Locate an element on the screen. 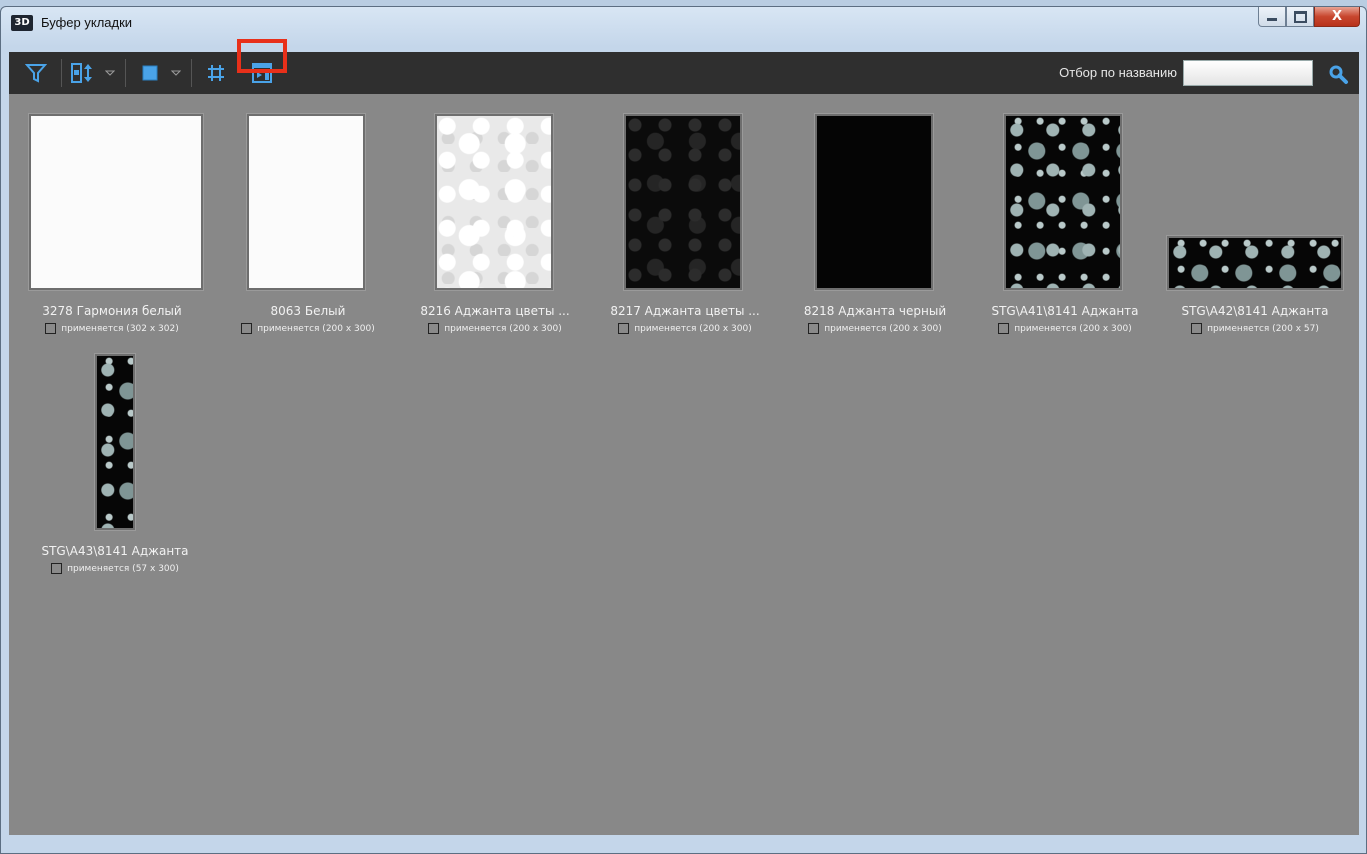 The width and height of the screenshot is (1367, 854). tile-name: STG\A43\8141 Аджанта is located at coordinates (115, 551).